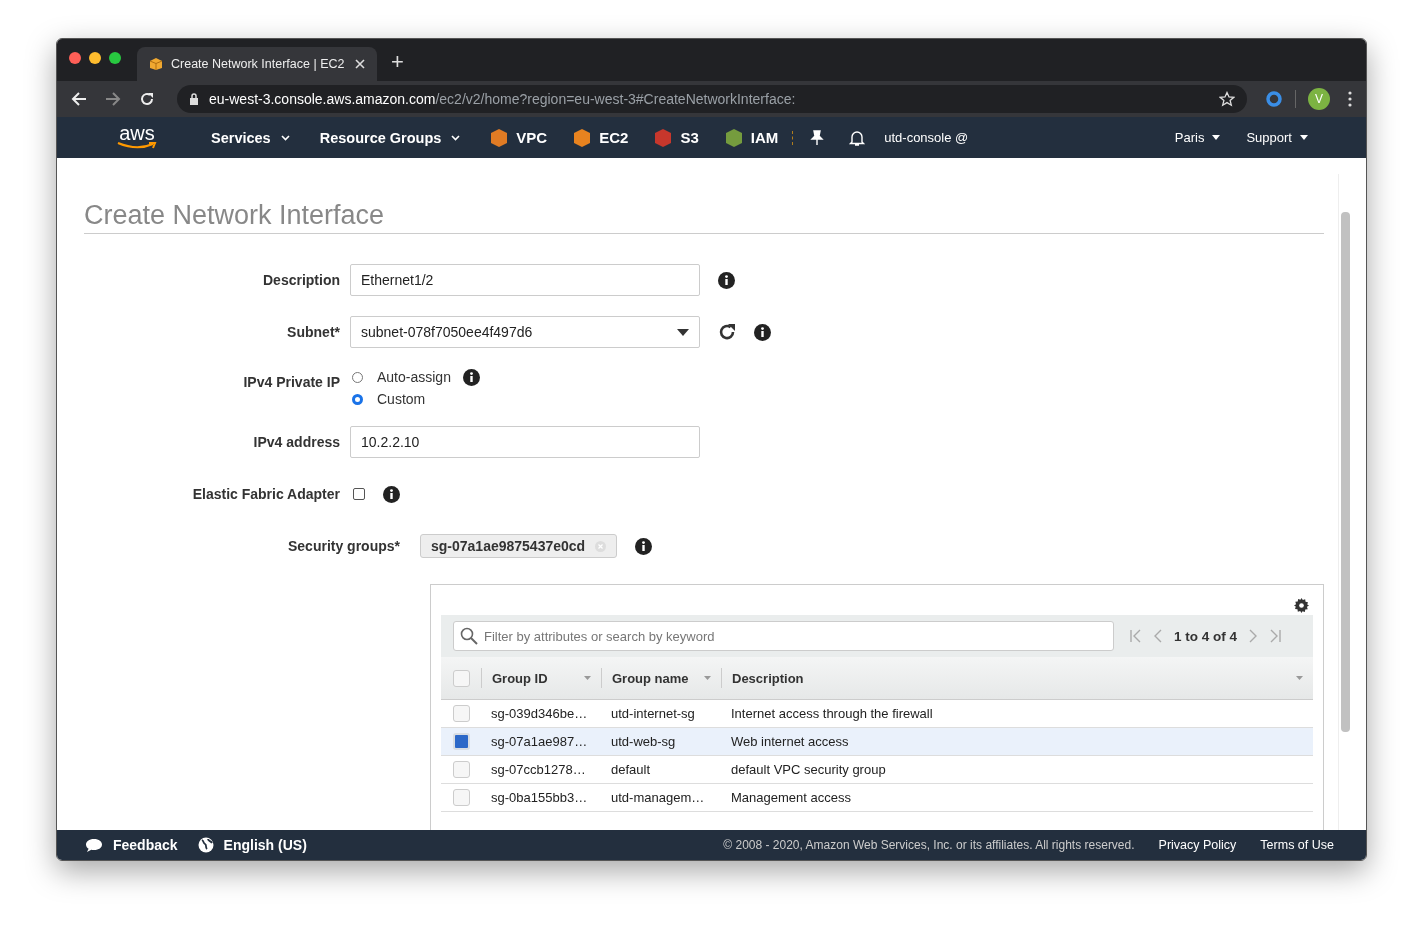 This screenshot has height=935, width=1423. Describe the element at coordinates (296, 442) in the screenshot. I see `field-label: IPv4 address` at that location.